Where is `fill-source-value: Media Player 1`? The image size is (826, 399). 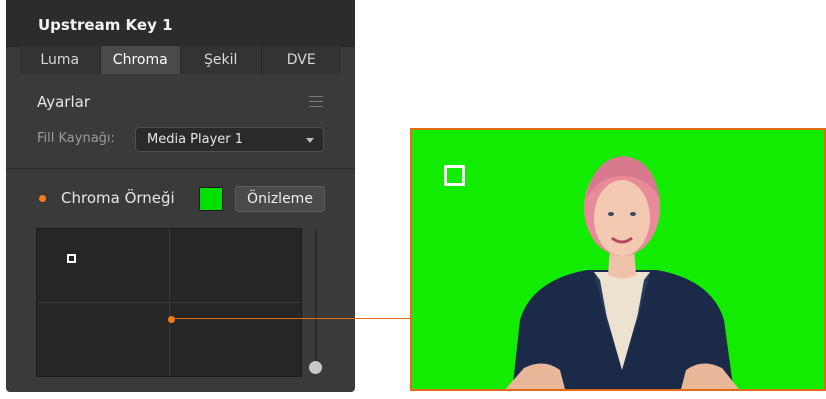
fill-source-value: Media Player 1 is located at coordinates (195, 139).